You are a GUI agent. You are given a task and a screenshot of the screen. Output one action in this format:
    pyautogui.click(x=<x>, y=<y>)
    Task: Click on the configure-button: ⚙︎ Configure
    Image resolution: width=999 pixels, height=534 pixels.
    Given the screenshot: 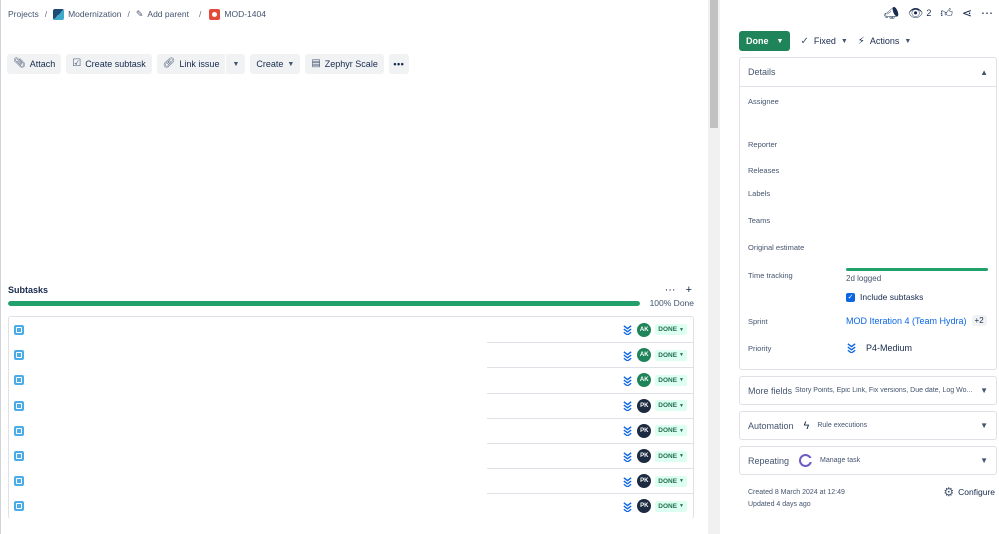 What is the action you would take?
    pyautogui.click(x=969, y=492)
    